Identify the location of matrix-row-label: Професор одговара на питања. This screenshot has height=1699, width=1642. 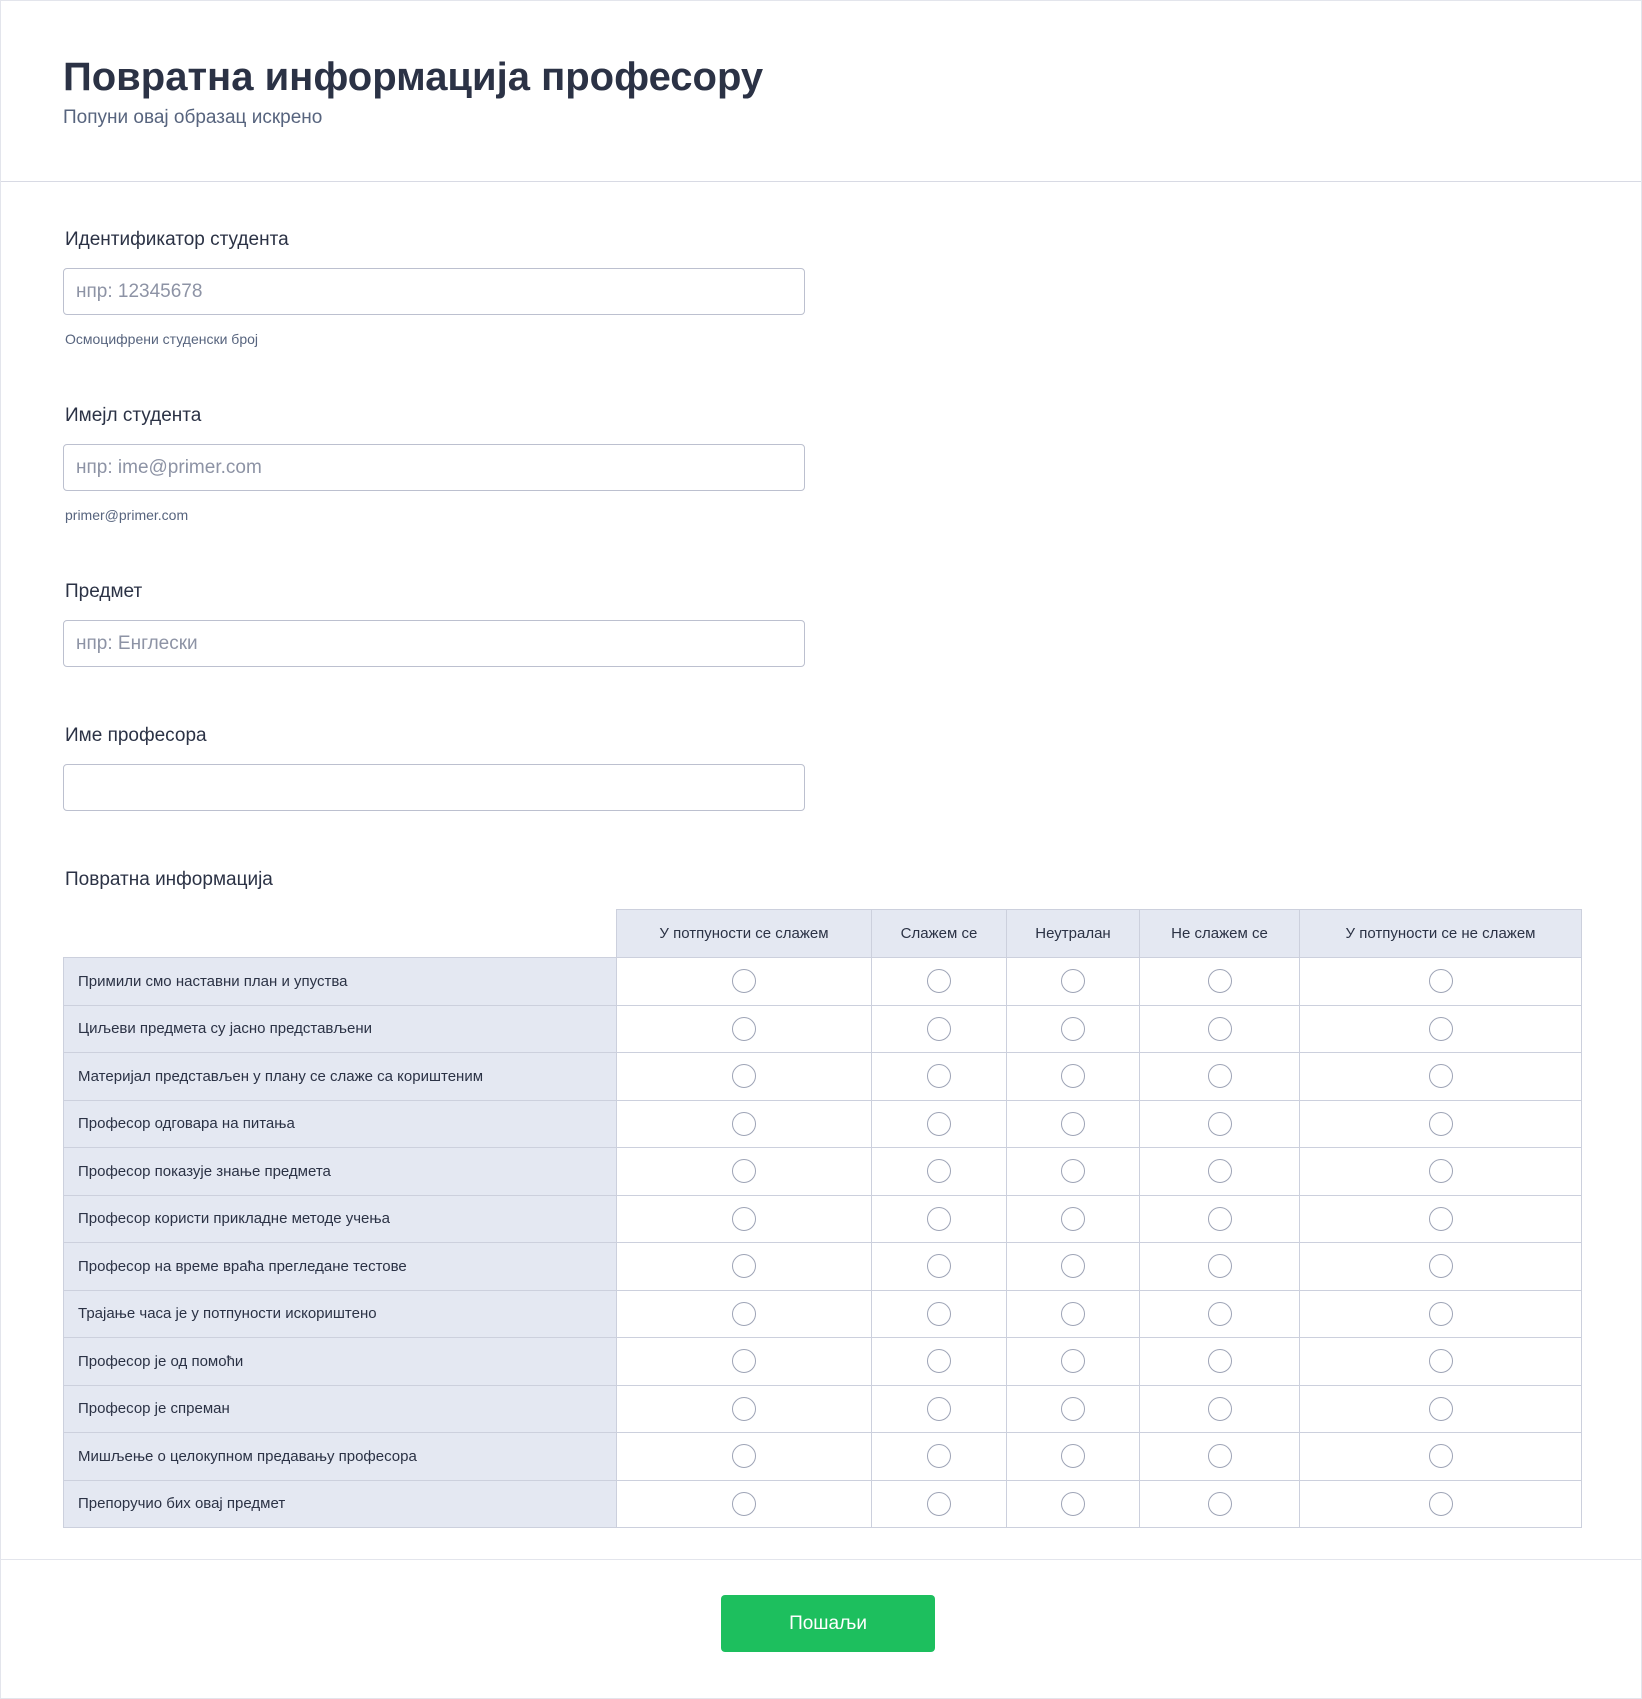
(340, 1123).